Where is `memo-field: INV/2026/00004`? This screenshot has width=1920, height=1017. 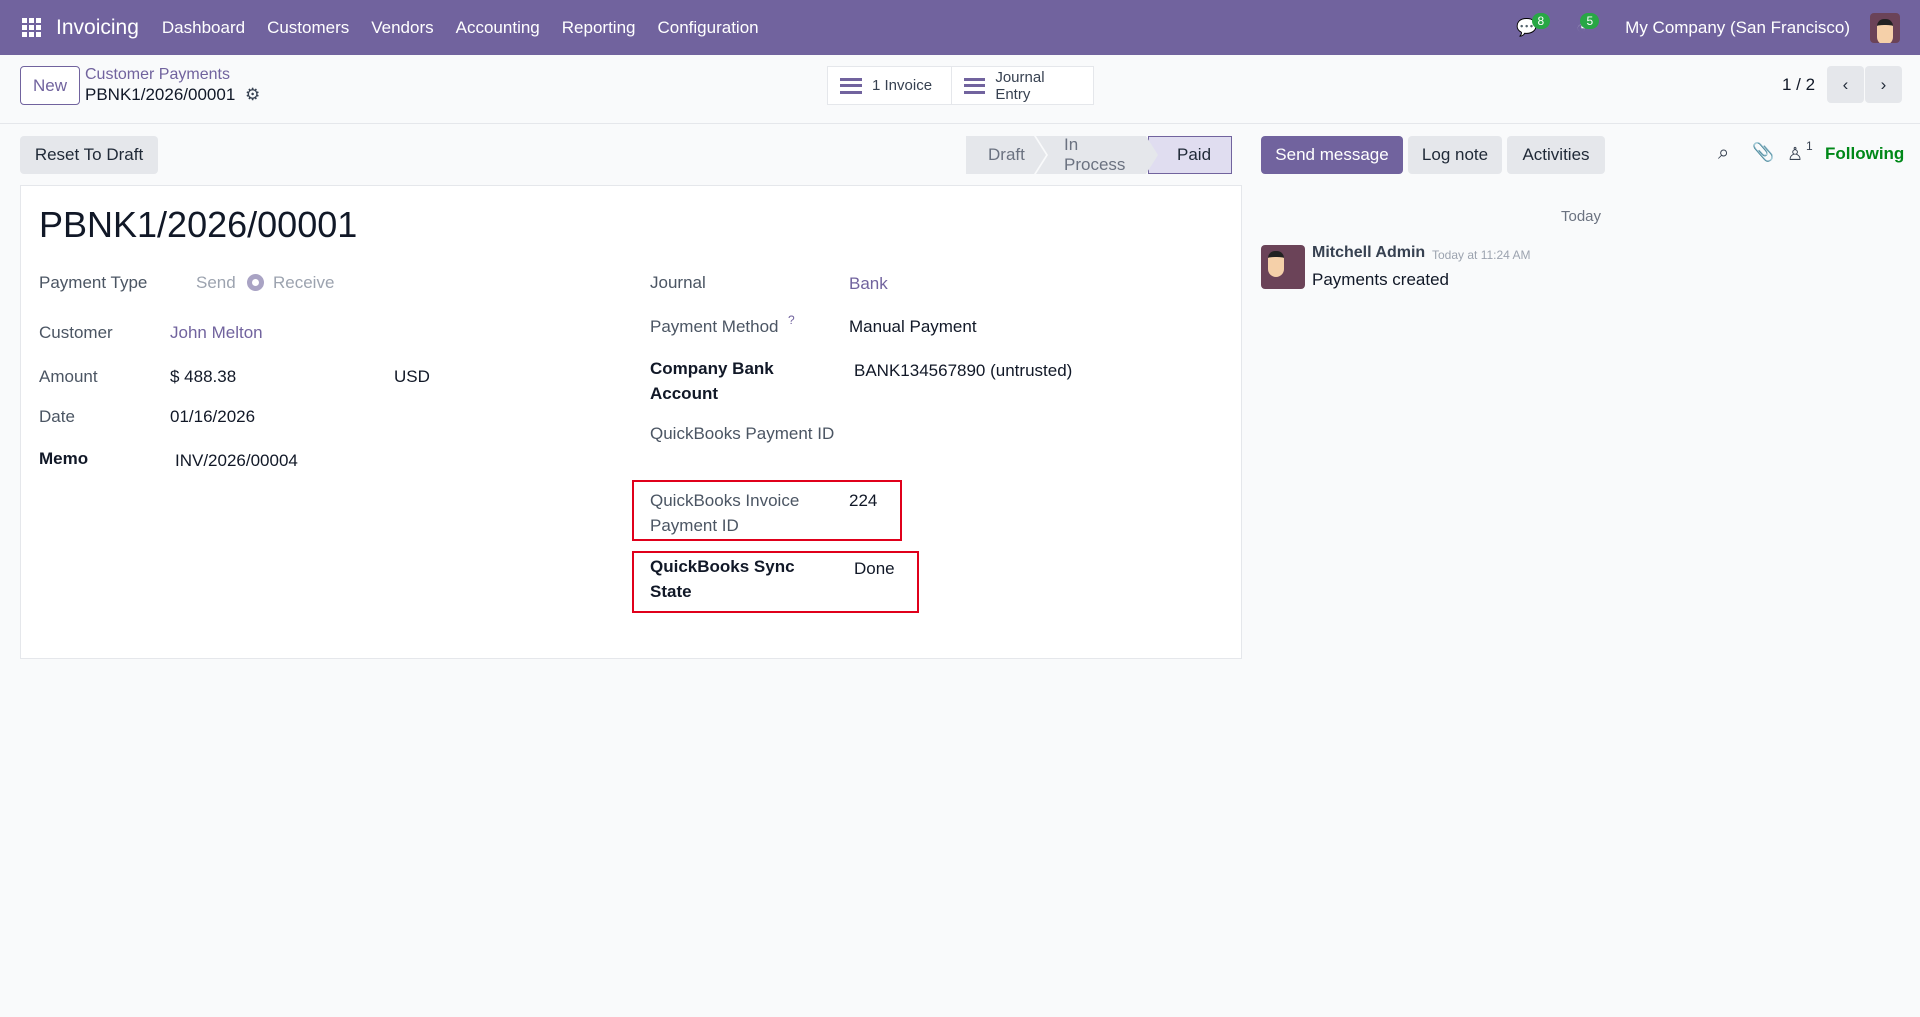
memo-field: INV/2026/00004 is located at coordinates (236, 460).